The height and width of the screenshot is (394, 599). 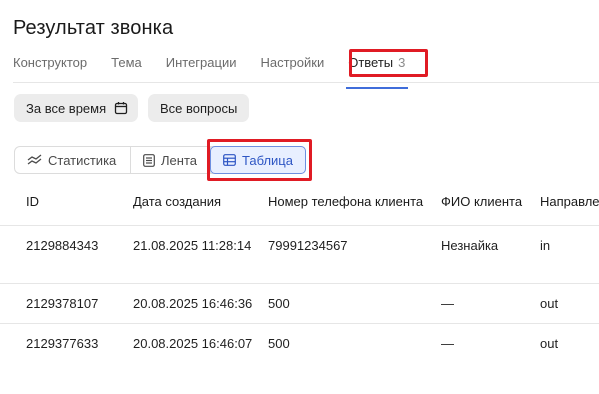 What do you see at coordinates (306, 82) in the screenshot?
I see `tabs-divider` at bounding box center [306, 82].